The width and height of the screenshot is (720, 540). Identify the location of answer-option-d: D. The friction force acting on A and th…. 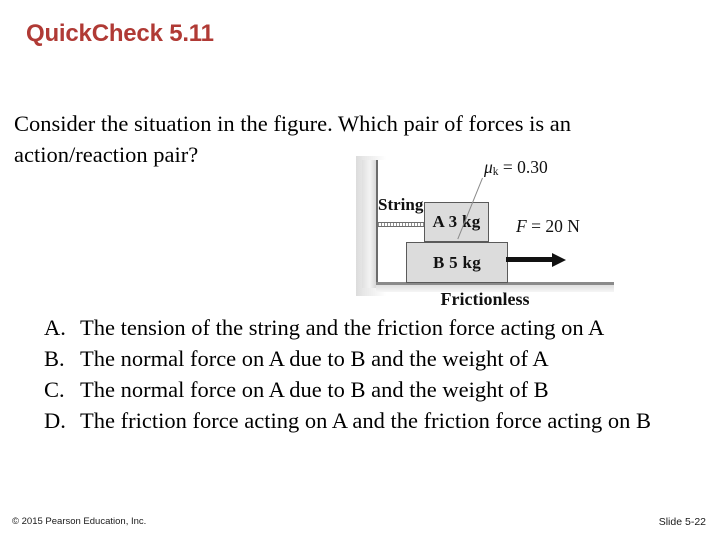
(364, 420).